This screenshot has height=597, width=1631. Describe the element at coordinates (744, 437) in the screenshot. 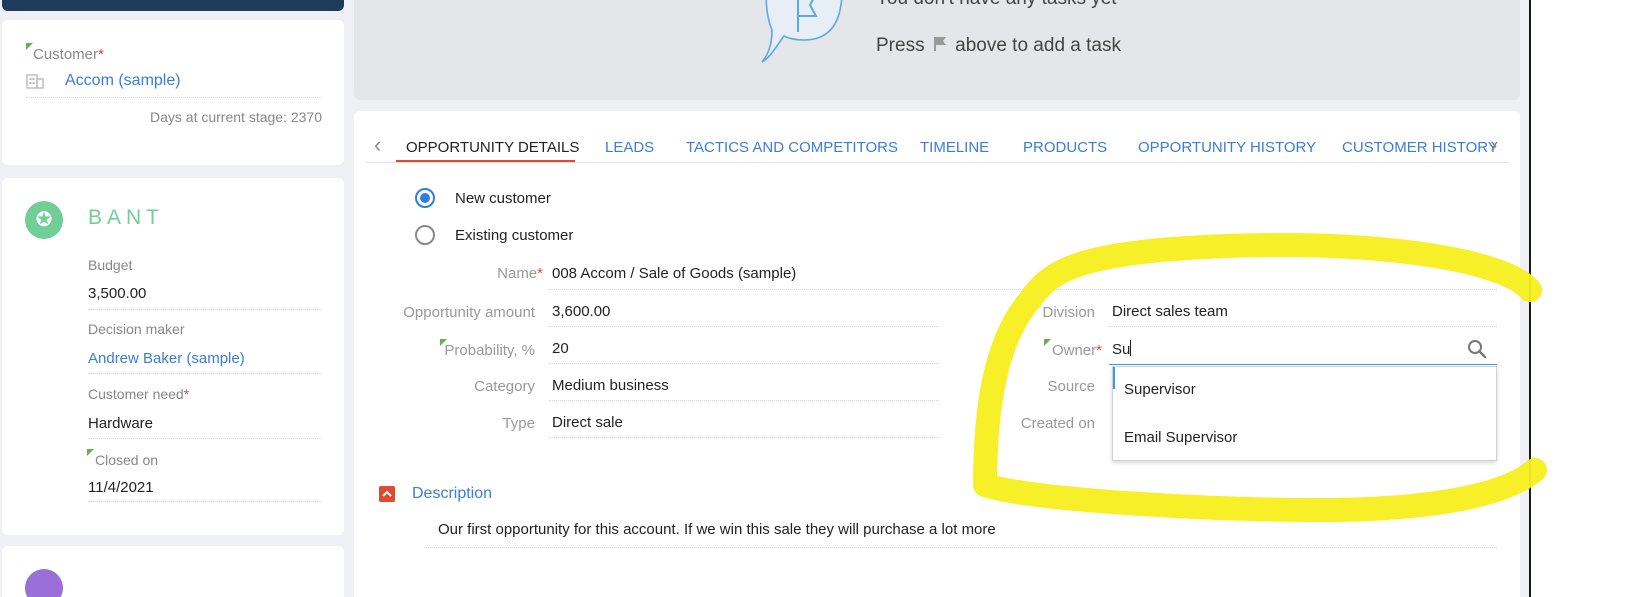

I see `type-underline` at that location.